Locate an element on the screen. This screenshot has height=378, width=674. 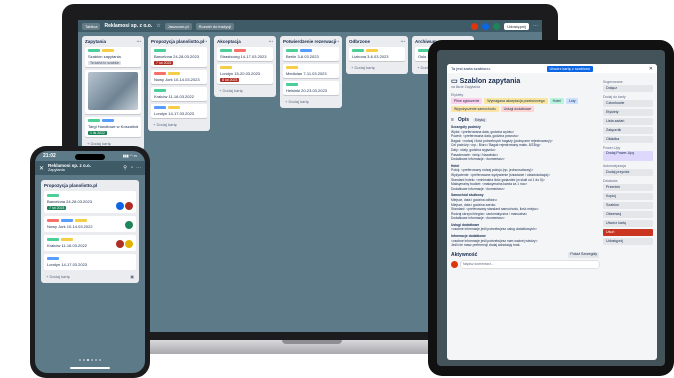
phone-header-icons: ⚲ ◔ ⋯ is located at coordinates (132, 168).